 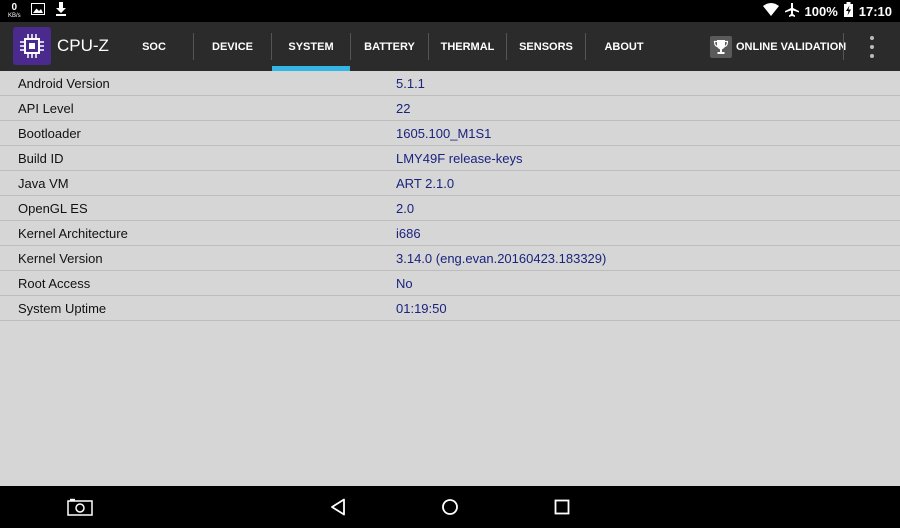 What do you see at coordinates (450, 283) in the screenshot?
I see `list-item: Root Access No` at bounding box center [450, 283].